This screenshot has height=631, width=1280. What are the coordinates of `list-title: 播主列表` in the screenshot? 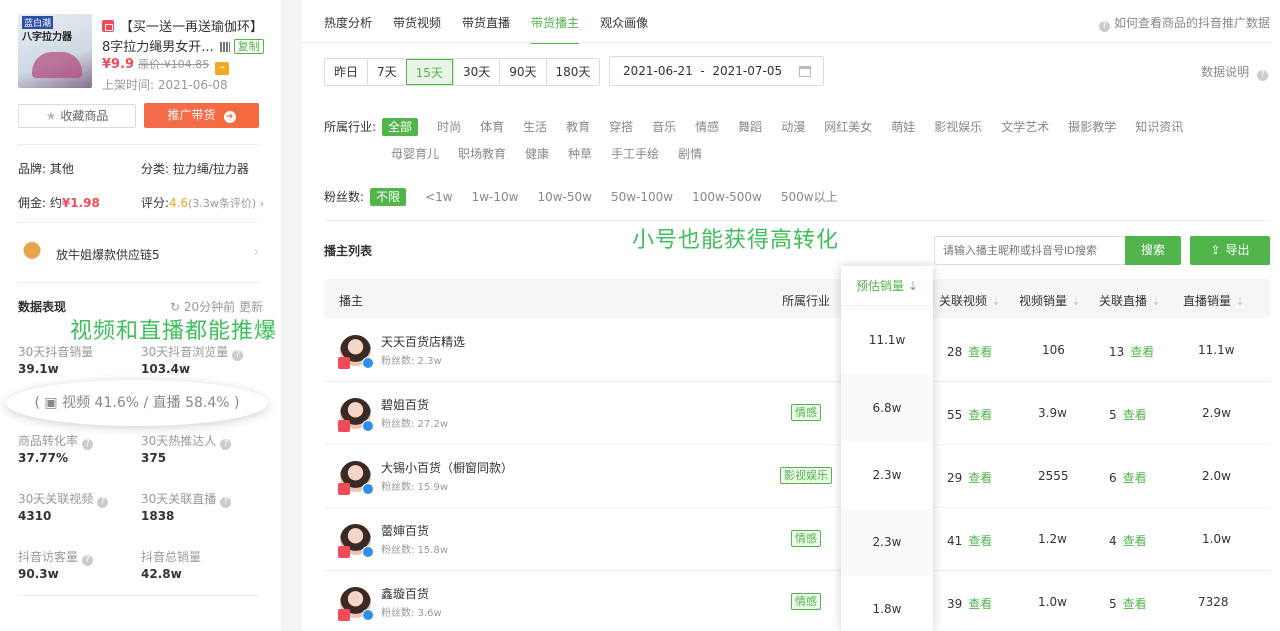 It's located at (348, 251).